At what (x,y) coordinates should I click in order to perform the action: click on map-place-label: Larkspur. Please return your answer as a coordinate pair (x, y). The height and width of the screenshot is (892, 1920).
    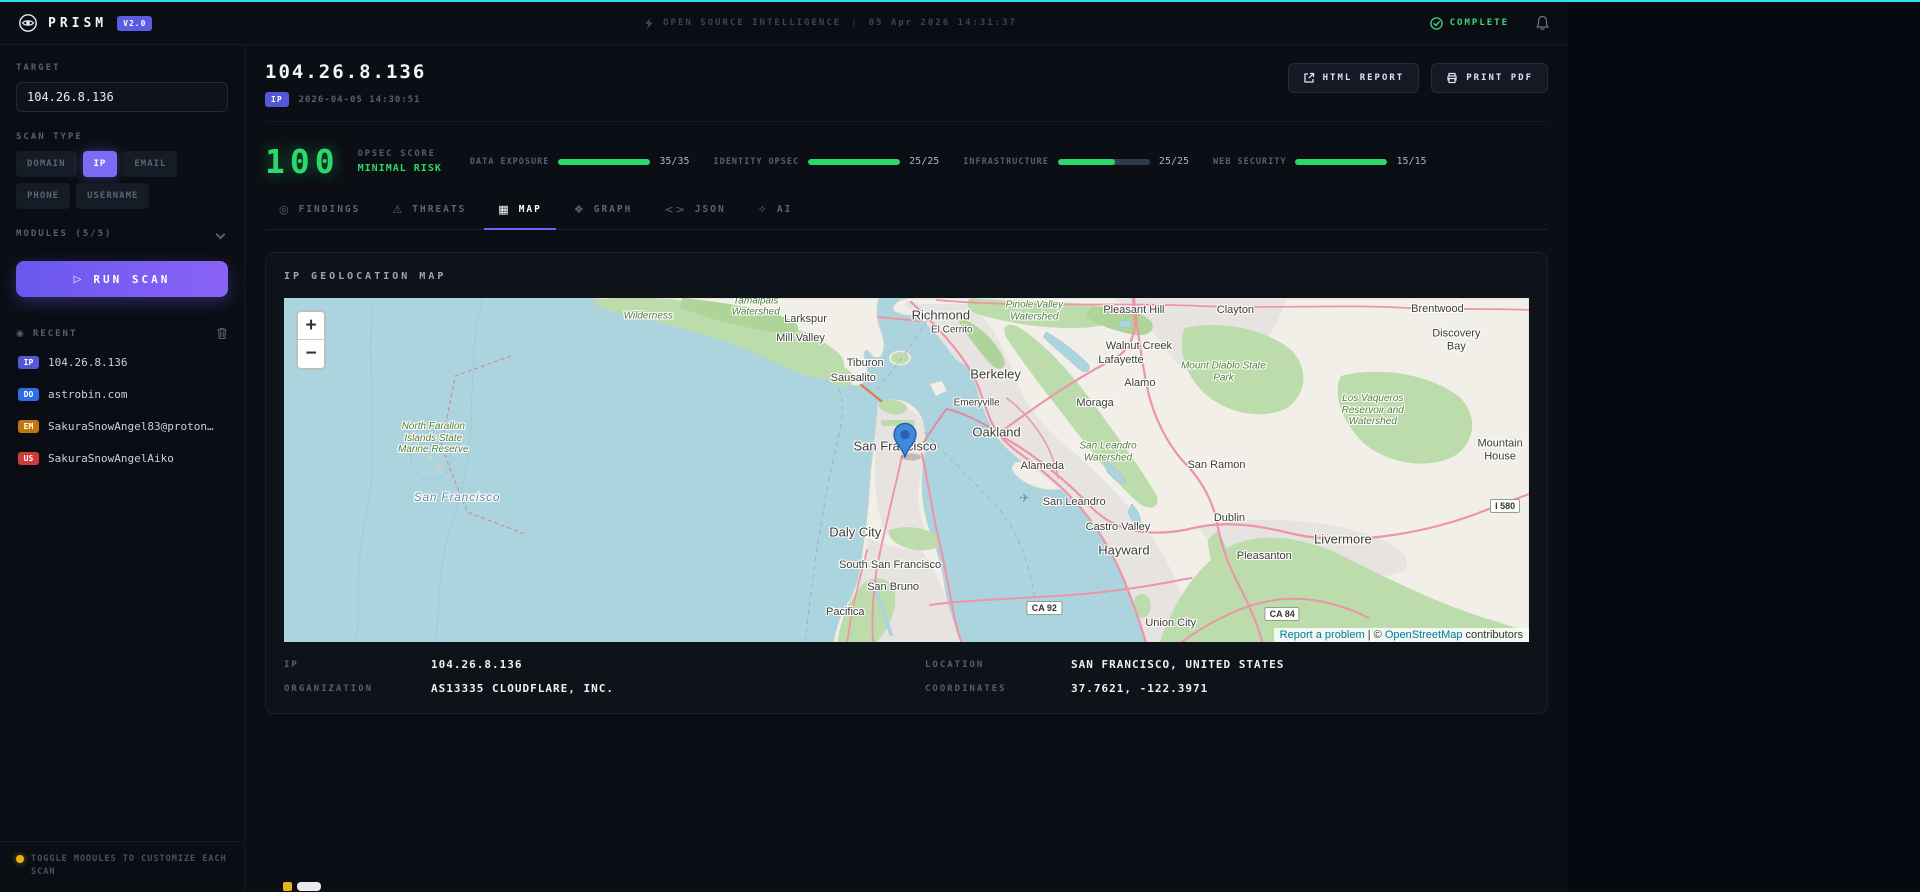
    Looking at the image, I should click on (805, 319).